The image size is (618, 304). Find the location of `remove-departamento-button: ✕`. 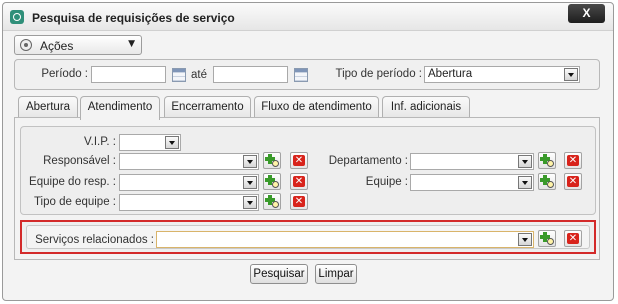

remove-departamento-button: ✕ is located at coordinates (573, 160).